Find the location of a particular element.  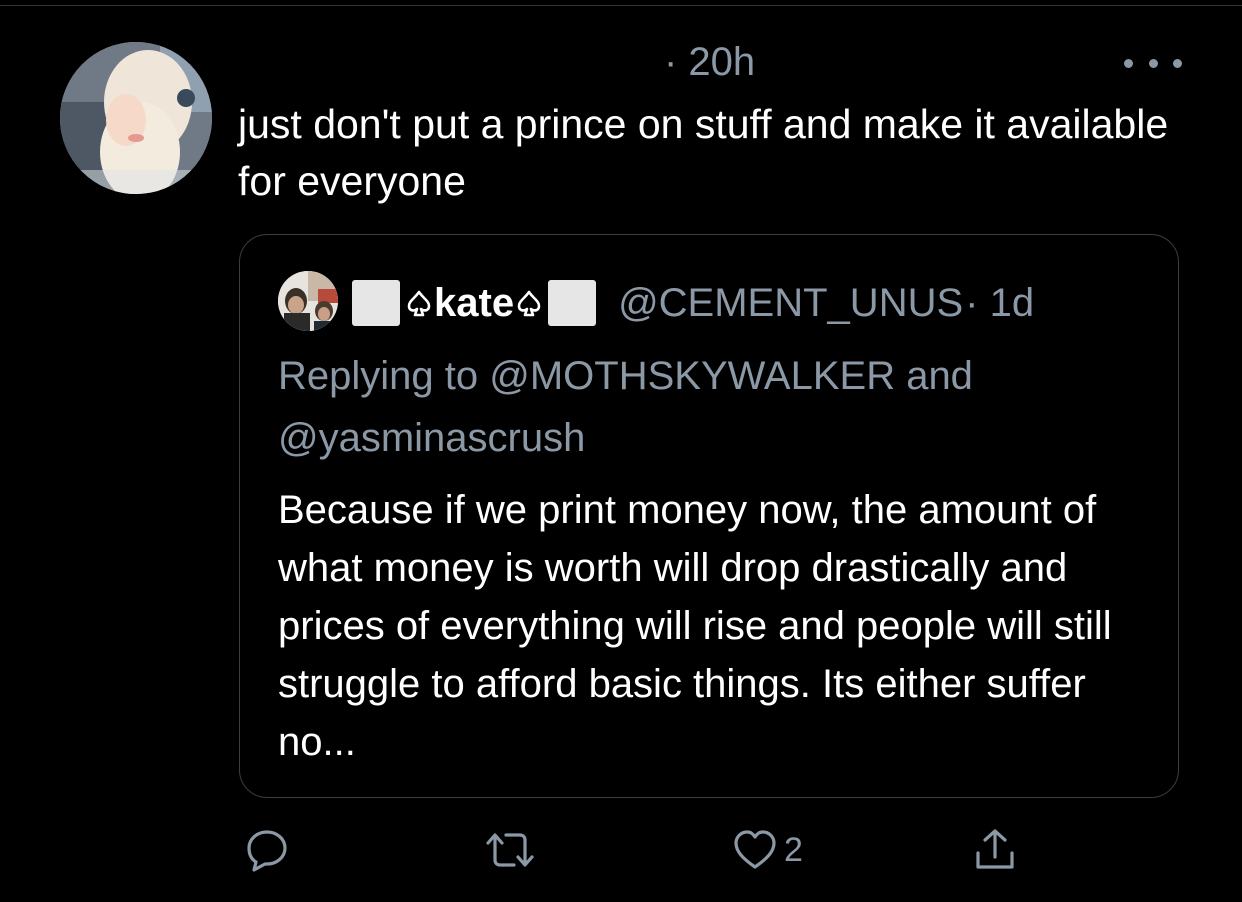

author-avatar is located at coordinates (136, 118).